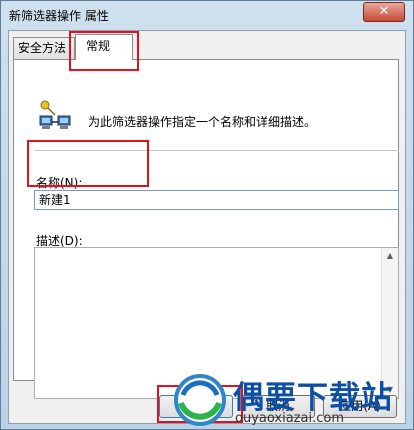 This screenshot has height=430, width=414. Describe the element at coordinates (289, 418) in the screenshot. I see `watermark-url: ouyaoxiazai.com` at that location.